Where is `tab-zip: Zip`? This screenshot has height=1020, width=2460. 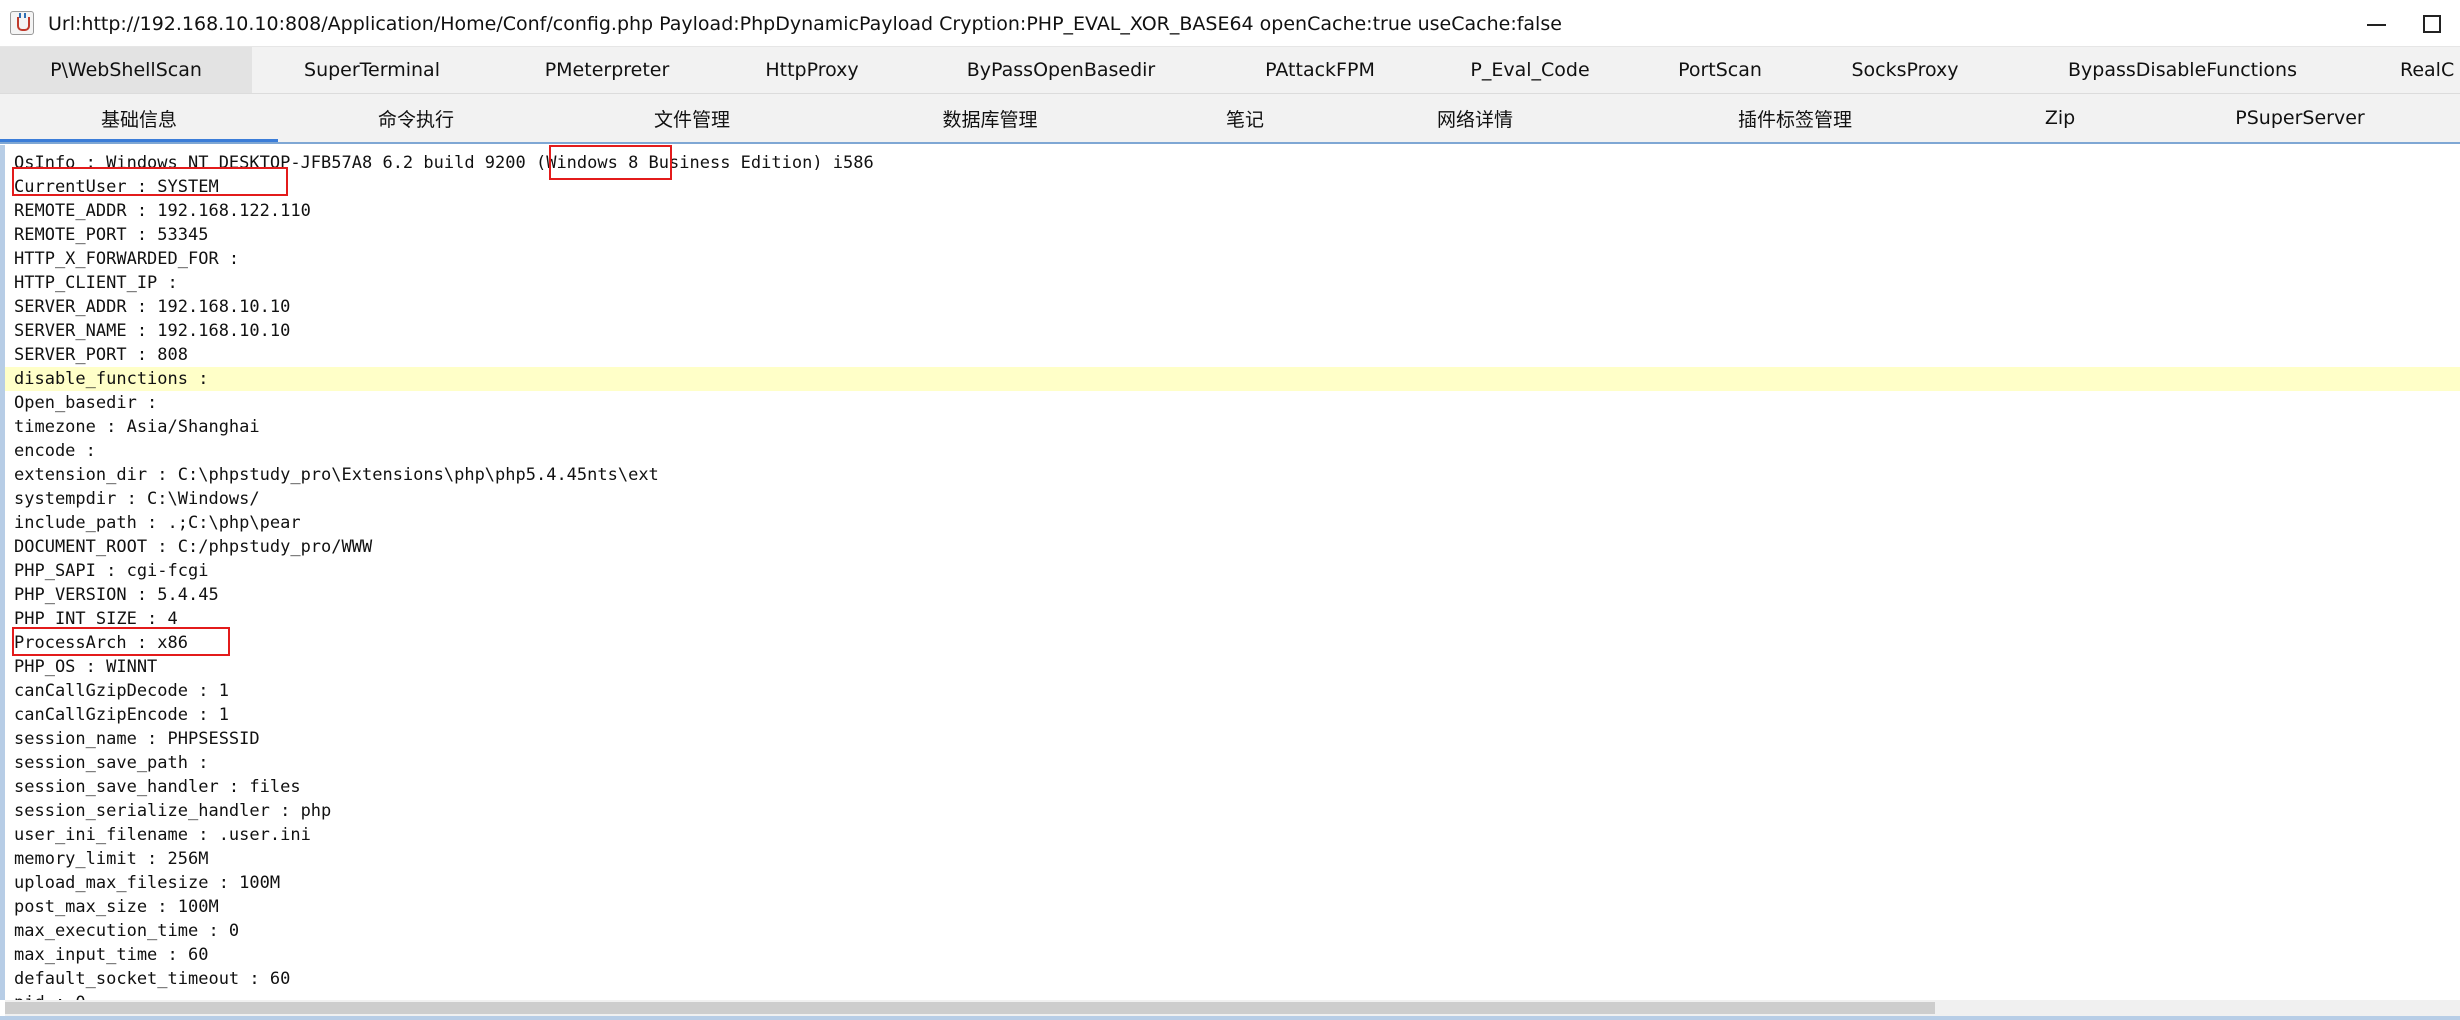 tab-zip: Zip is located at coordinates (2060, 118).